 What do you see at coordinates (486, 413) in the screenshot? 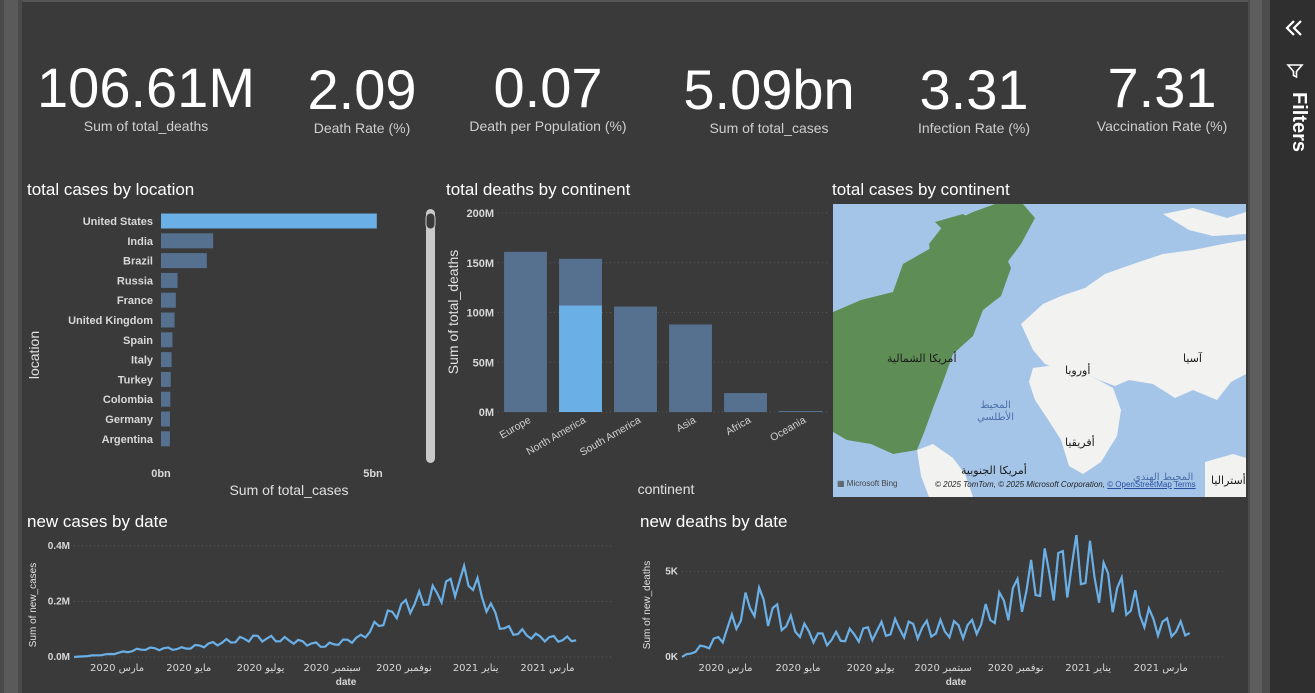
I see `y-tick-label: 0M` at bounding box center [486, 413].